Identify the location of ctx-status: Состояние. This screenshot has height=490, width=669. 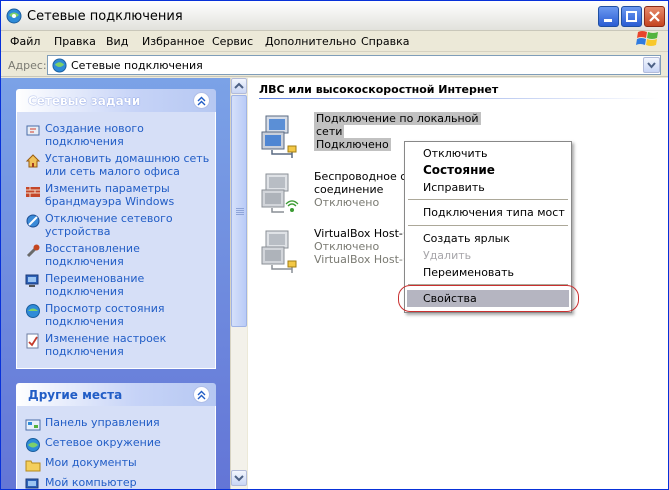
(488, 170).